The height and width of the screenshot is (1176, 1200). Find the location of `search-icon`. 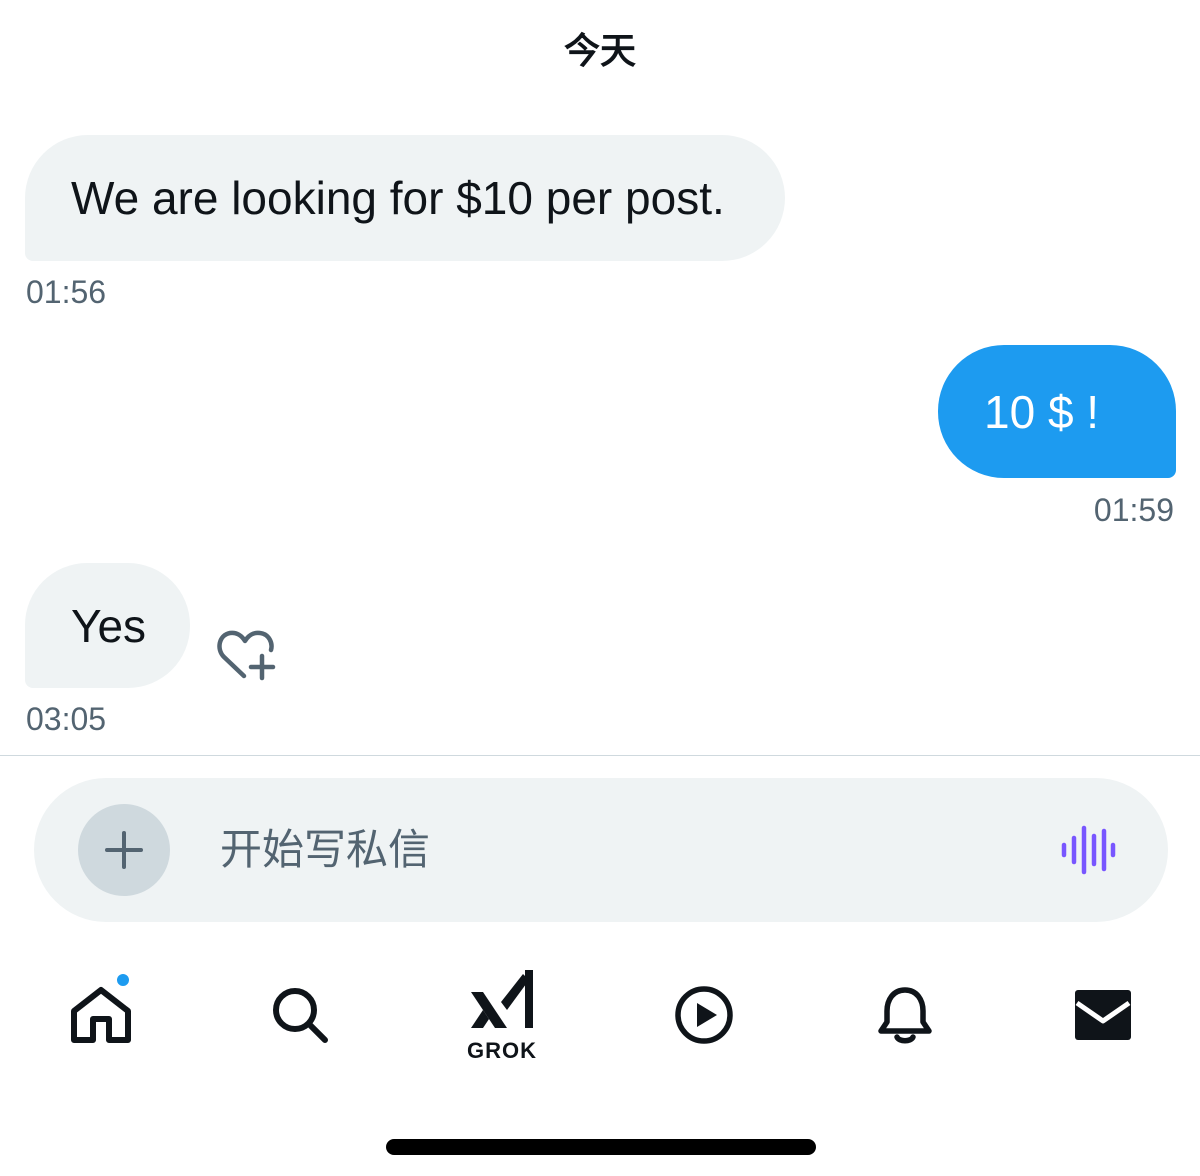

search-icon is located at coordinates (300, 1015).